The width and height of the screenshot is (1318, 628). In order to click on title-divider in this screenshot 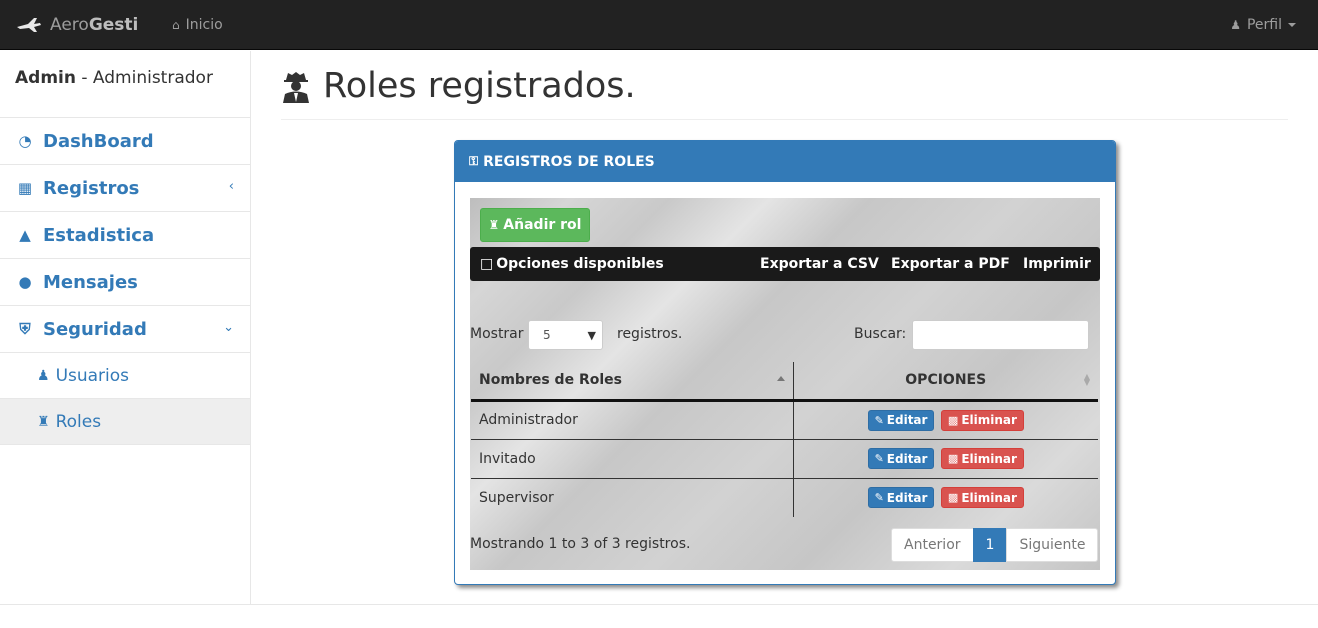, I will do `click(784, 119)`.